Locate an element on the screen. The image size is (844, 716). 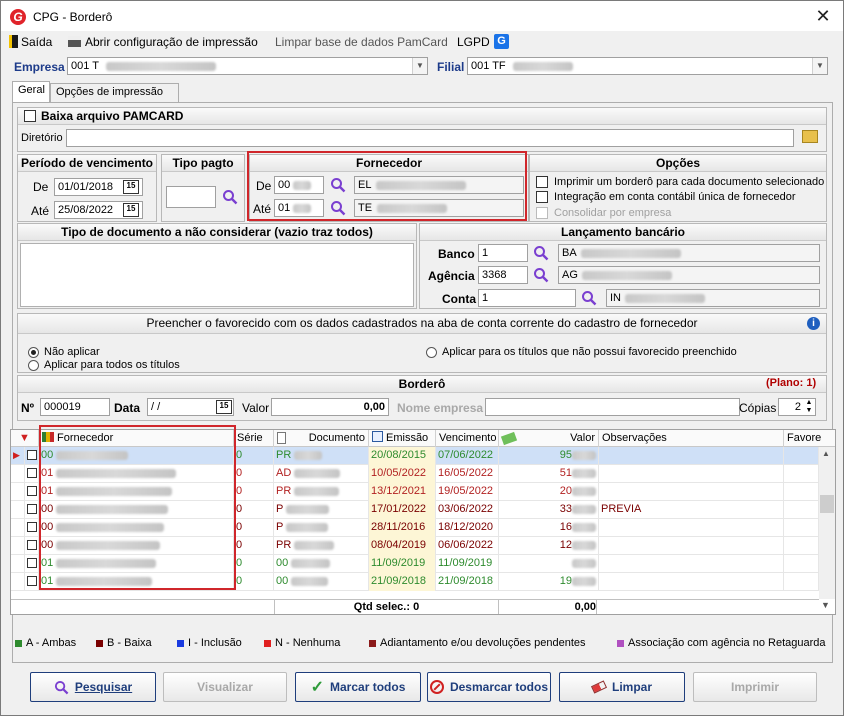
cell-emissao: 17/01/2022 is located at coordinates (402, 510).